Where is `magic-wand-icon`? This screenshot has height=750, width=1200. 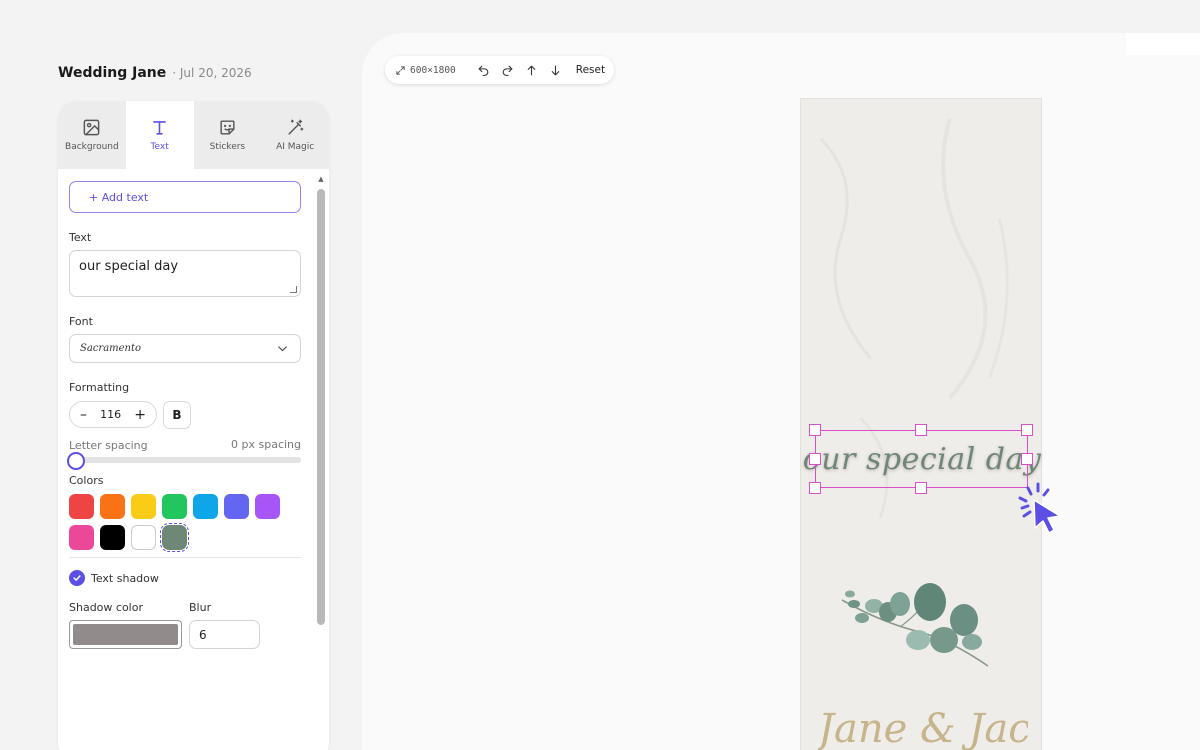 magic-wand-icon is located at coordinates (295, 127).